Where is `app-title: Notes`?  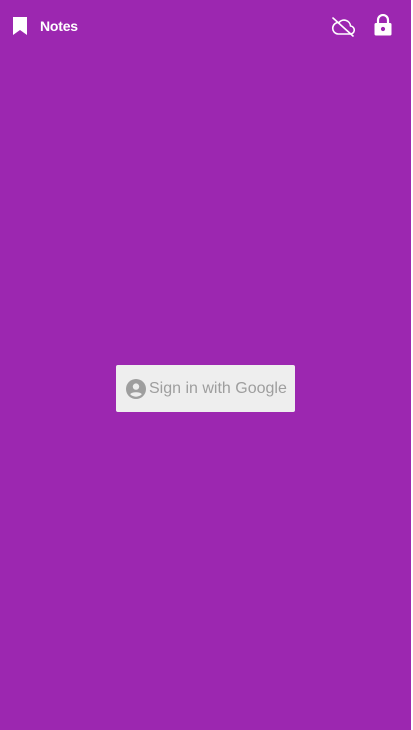 app-title: Notes is located at coordinates (59, 26).